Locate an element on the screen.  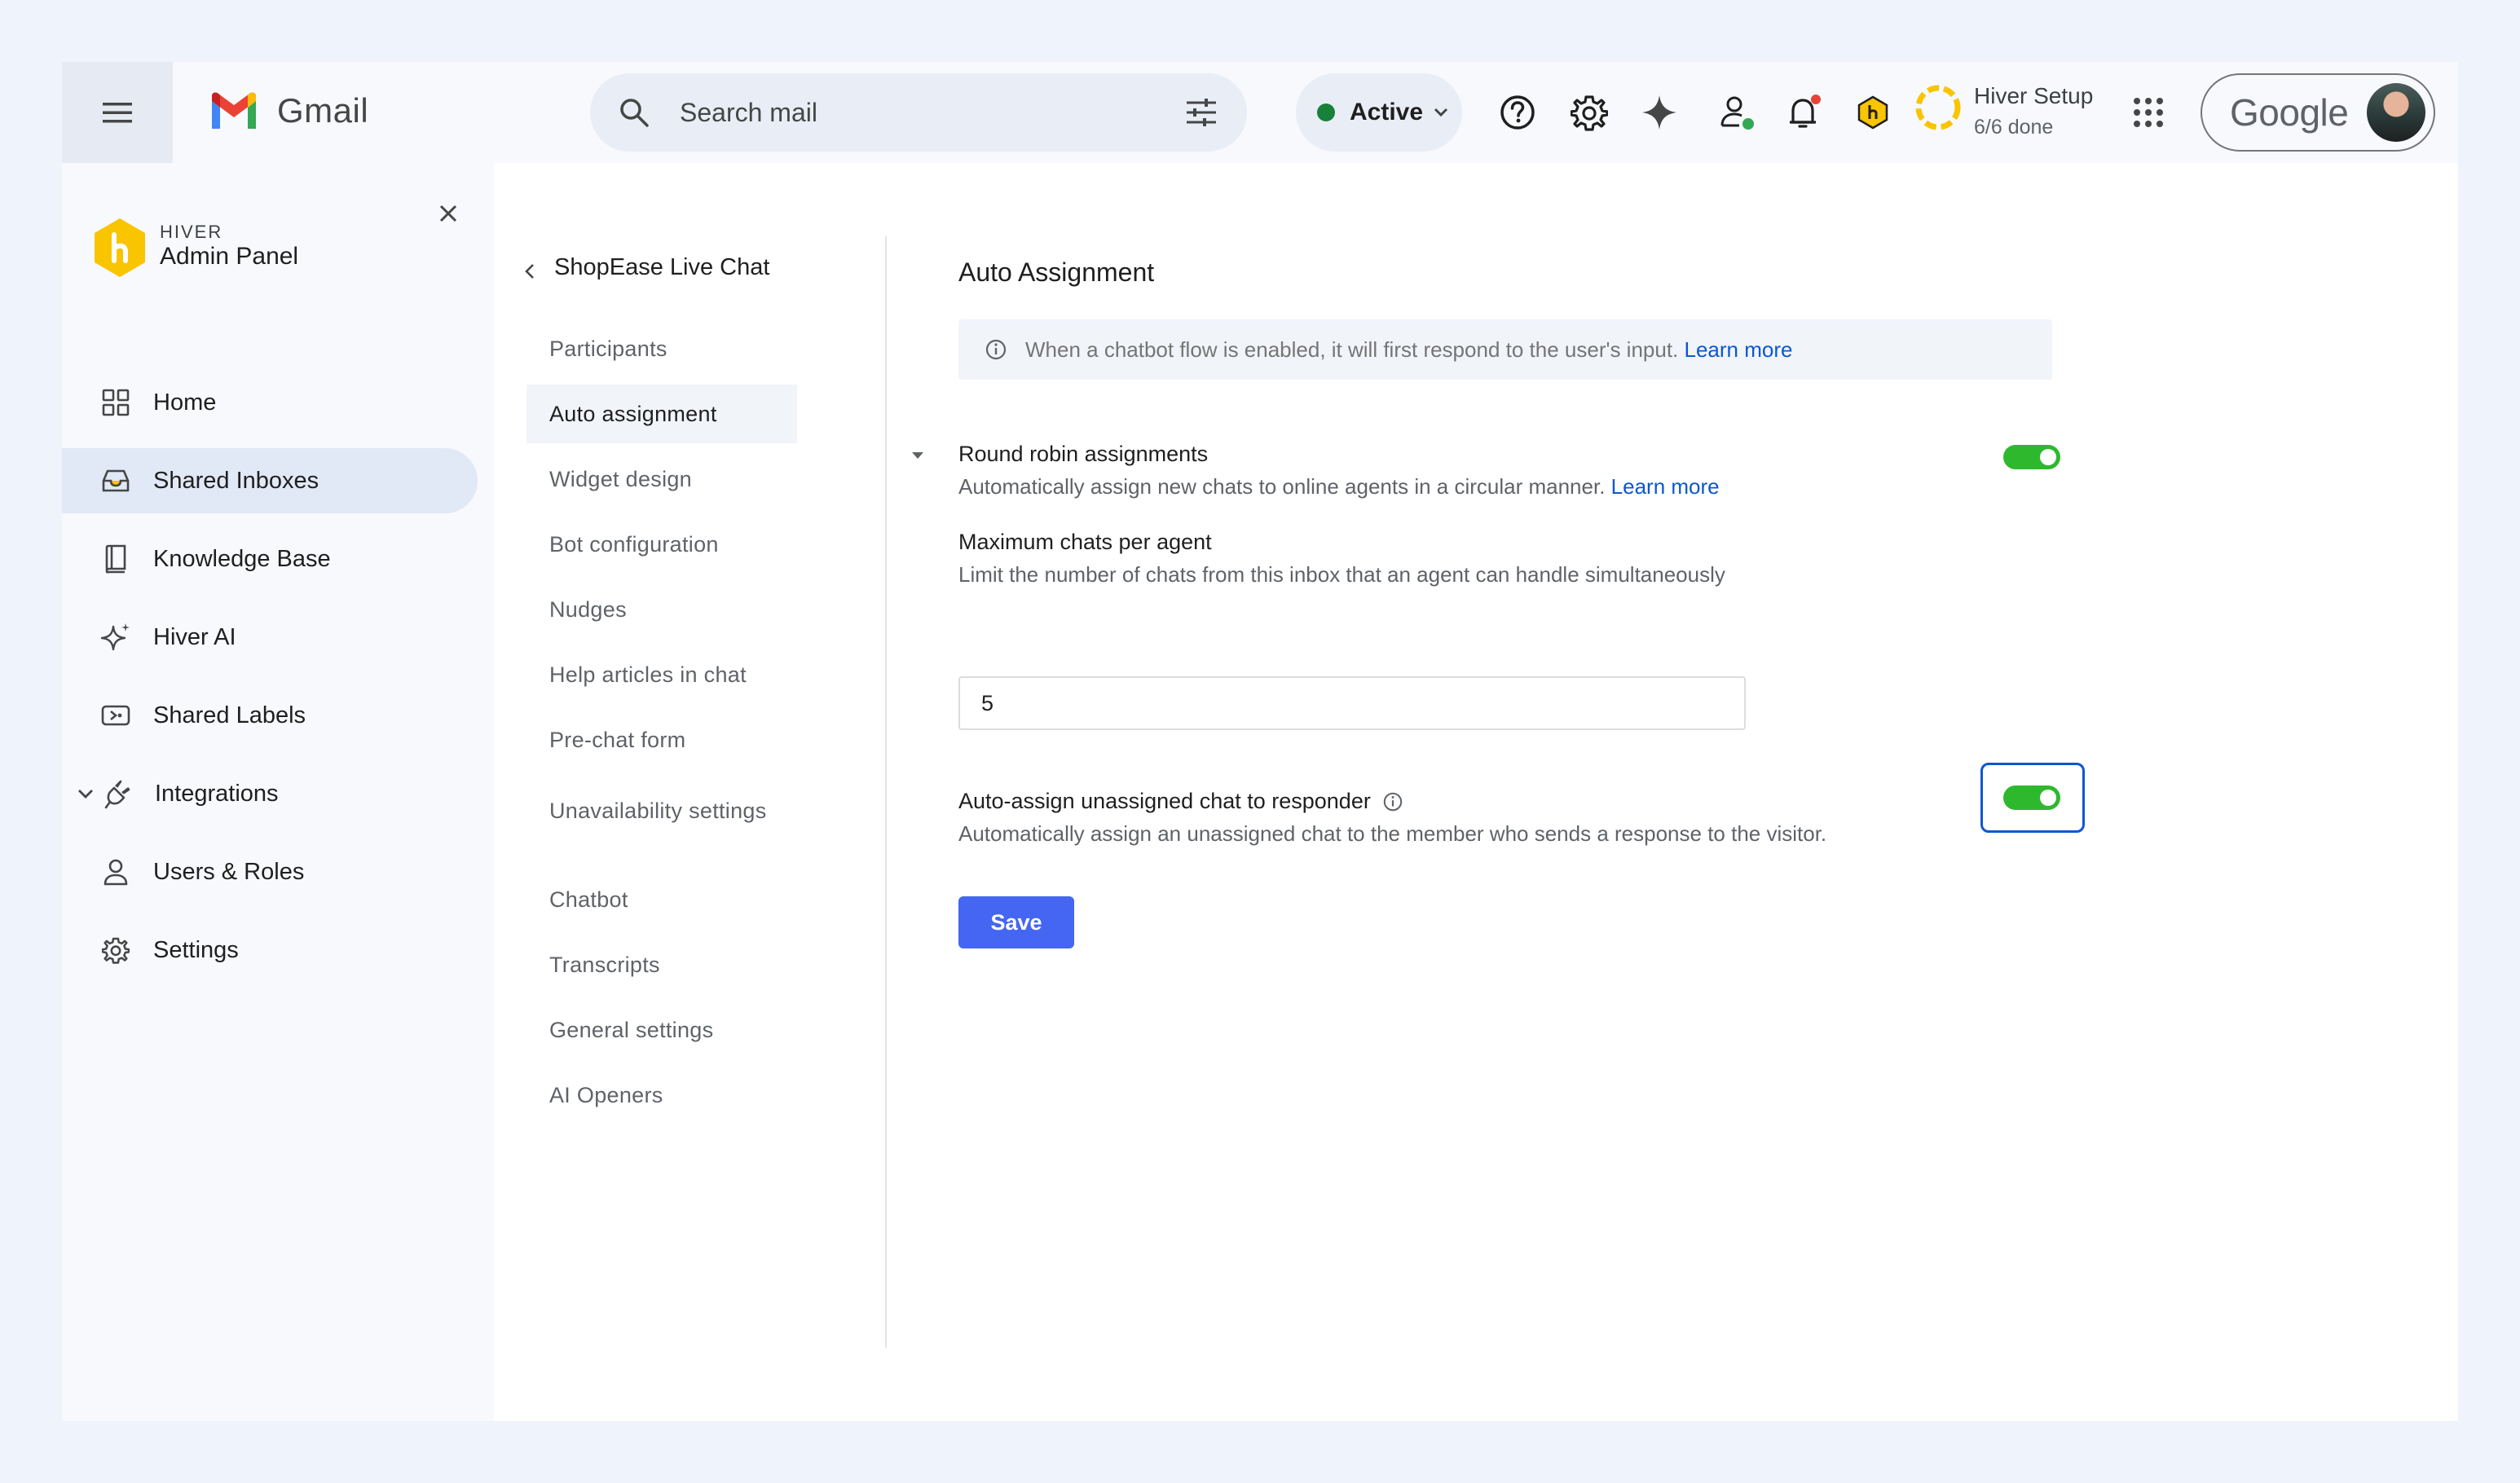
submenu-widget-design: Widget design is located at coordinates (661, 479).